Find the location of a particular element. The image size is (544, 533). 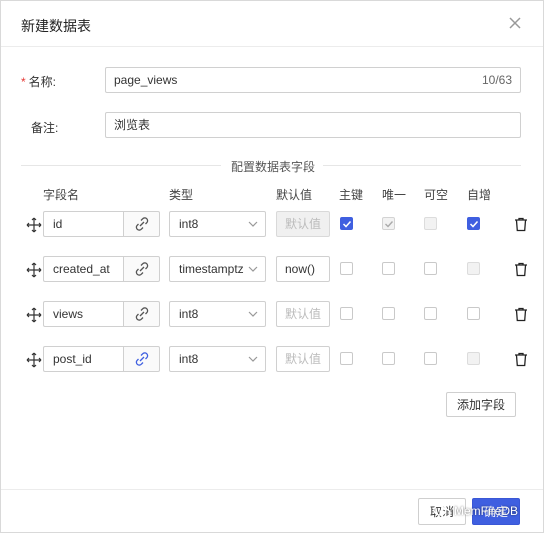

field-type-value: timestamptz is located at coordinates (211, 269).